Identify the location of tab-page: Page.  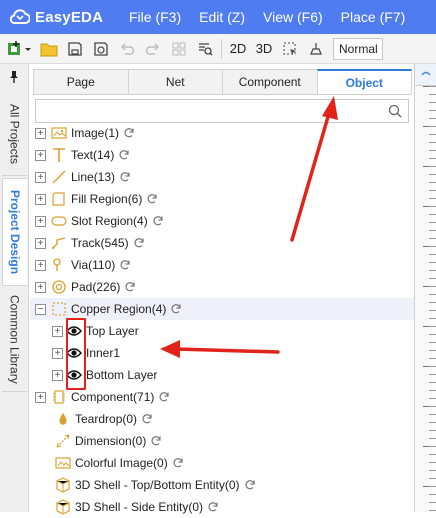
(81, 81).